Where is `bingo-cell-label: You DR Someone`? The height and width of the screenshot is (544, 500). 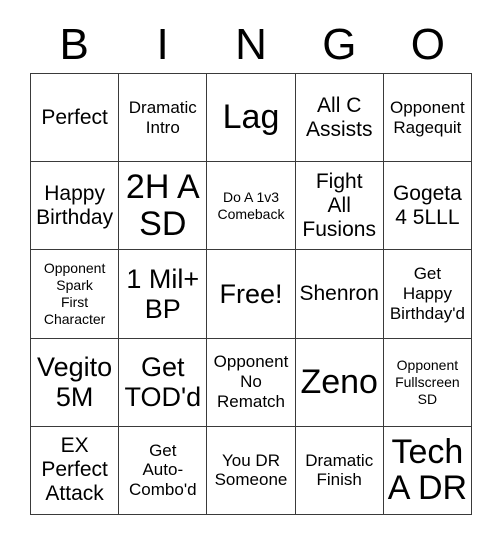 bingo-cell-label: You DR Someone is located at coordinates (251, 470).